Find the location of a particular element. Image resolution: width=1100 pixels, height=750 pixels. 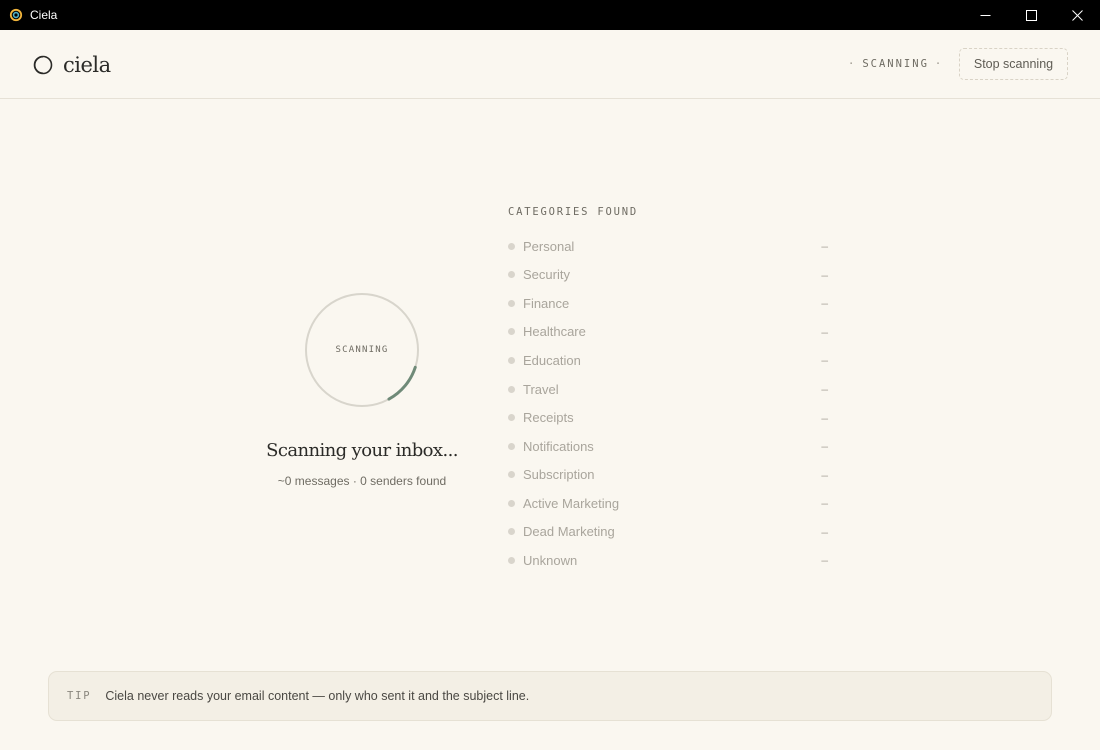

brand-logo: ciela is located at coordinates (72, 65).